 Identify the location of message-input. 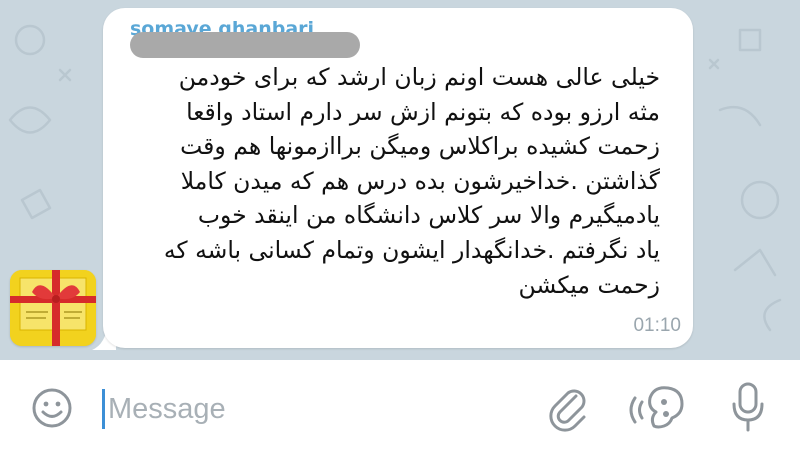
(318, 409).